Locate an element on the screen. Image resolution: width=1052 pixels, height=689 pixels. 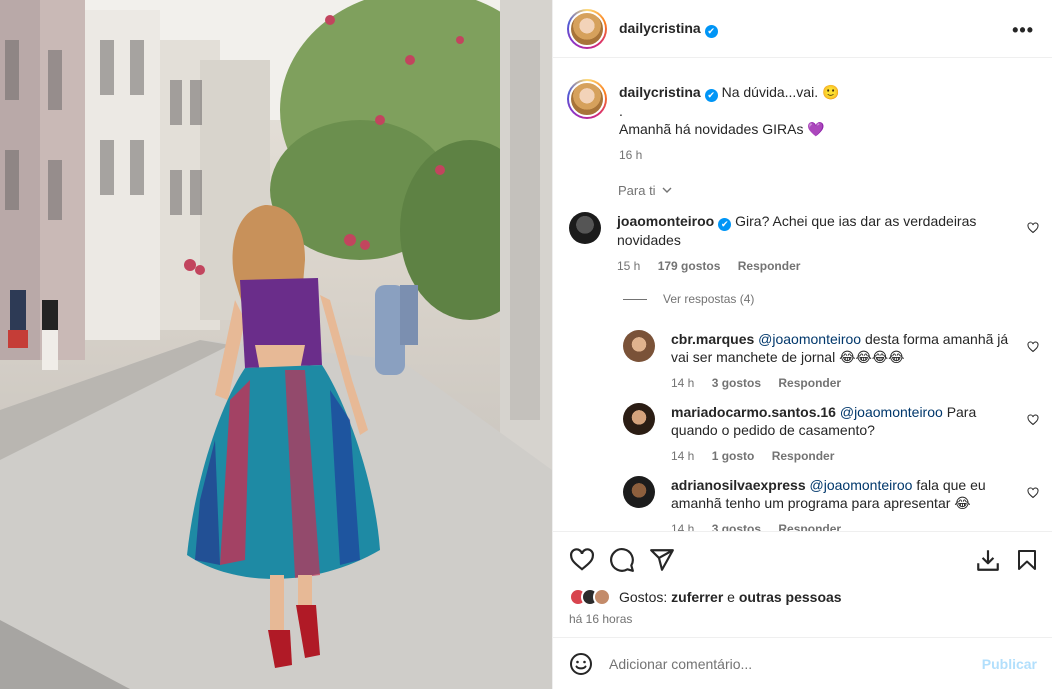
add-comment-bar: Publicar is located at coordinates (802, 663).